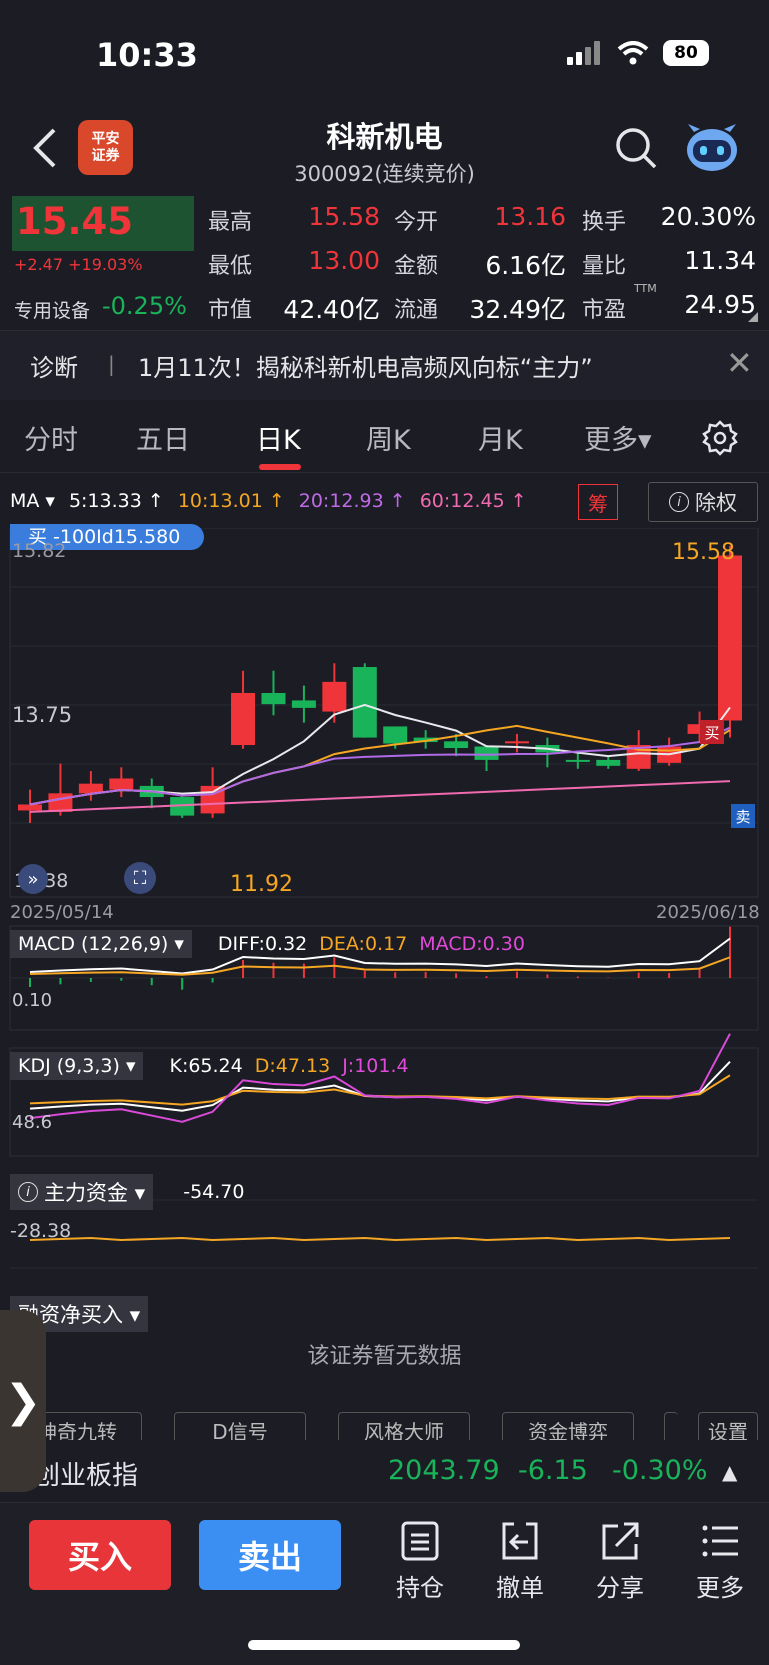 The image size is (769, 1665). Describe the element at coordinates (214, 1192) in the screenshot. I see `main-fund-value: -54.70` at that location.